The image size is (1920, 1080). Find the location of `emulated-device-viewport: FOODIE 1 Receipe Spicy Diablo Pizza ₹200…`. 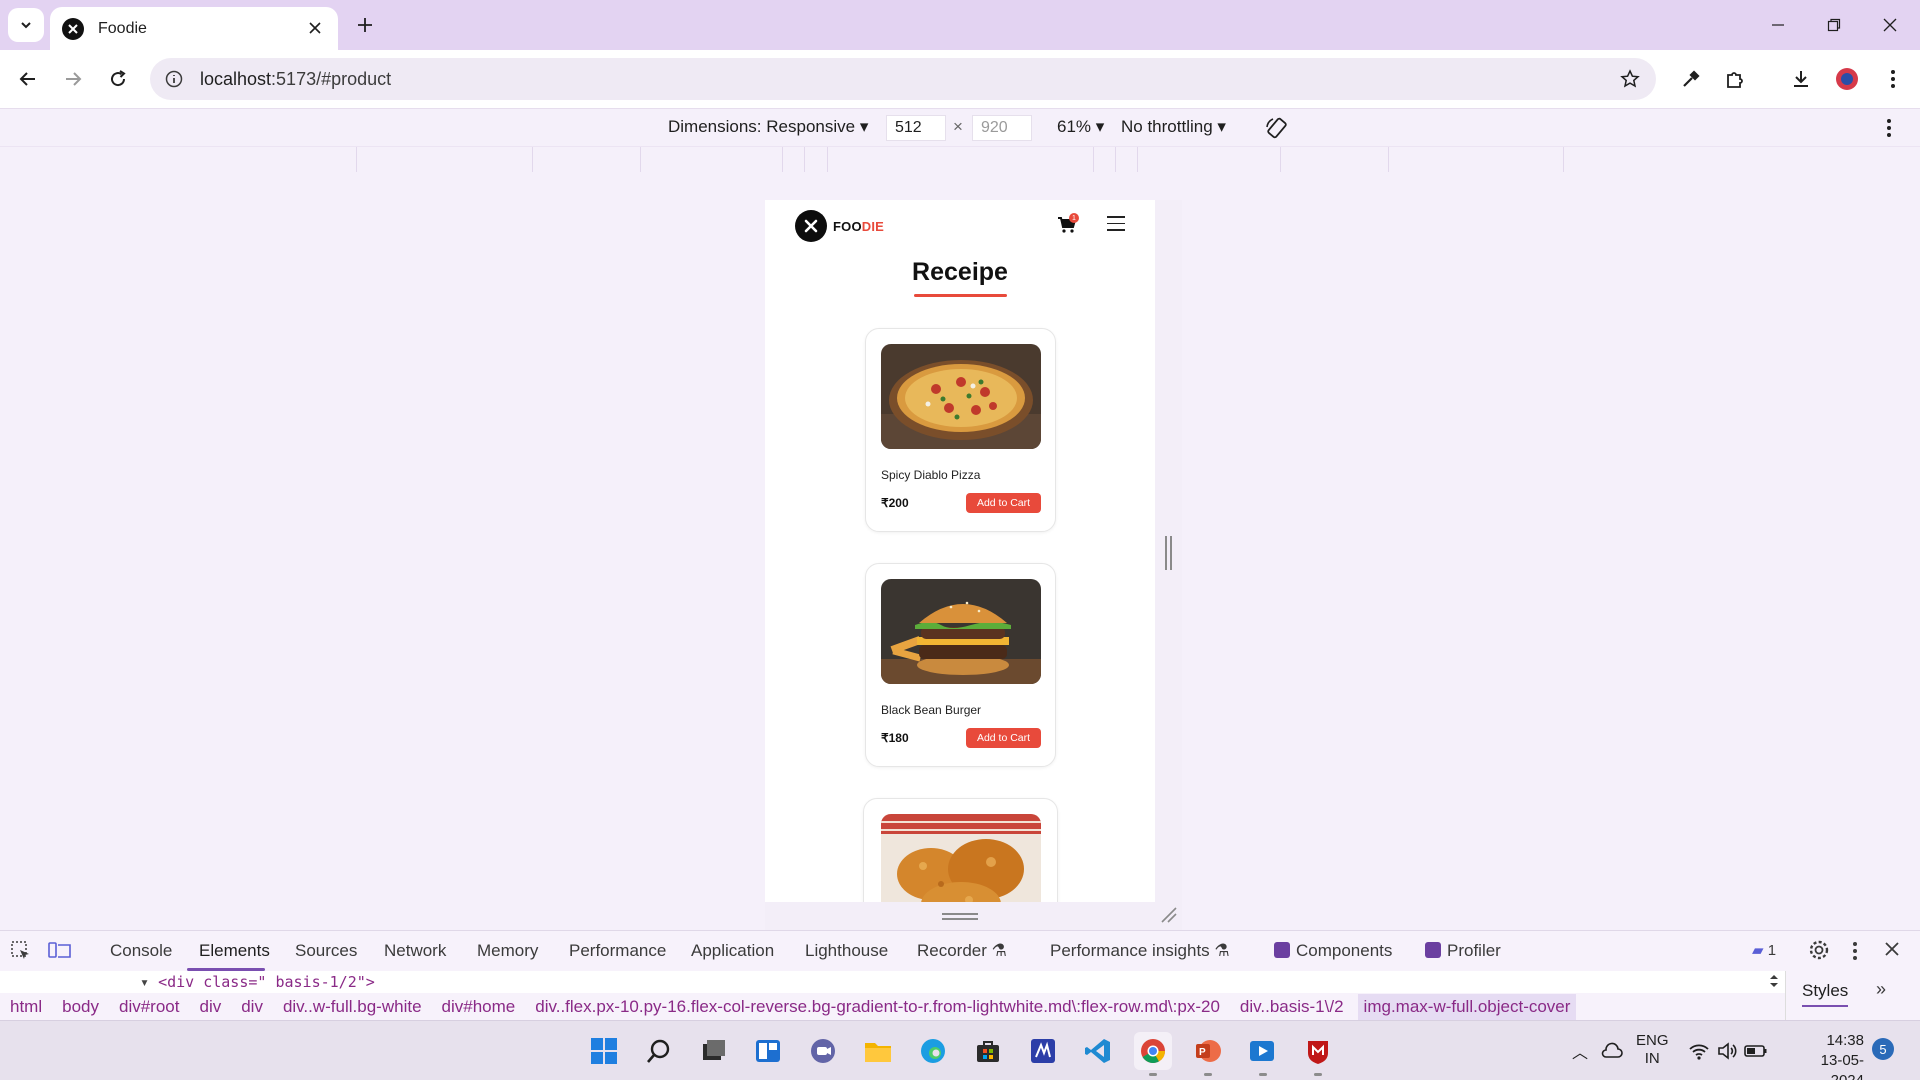

emulated-device-viewport: FOODIE 1 Receipe Spicy Diablo Pizza ₹200… is located at coordinates (960, 551).